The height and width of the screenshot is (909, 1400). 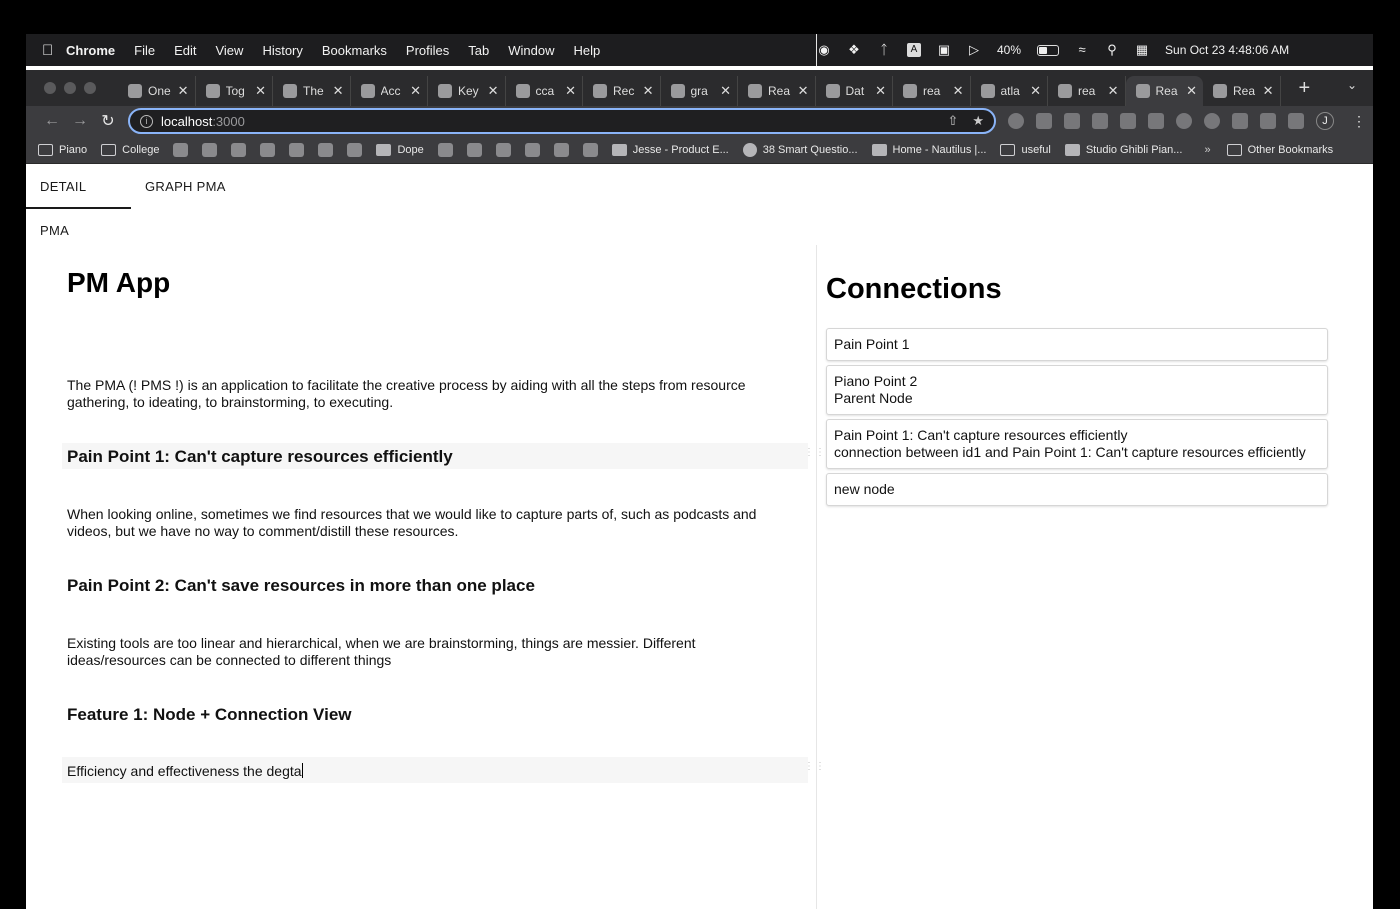 What do you see at coordinates (1082, 50) in the screenshot?
I see `wifi-icon: ≈` at bounding box center [1082, 50].